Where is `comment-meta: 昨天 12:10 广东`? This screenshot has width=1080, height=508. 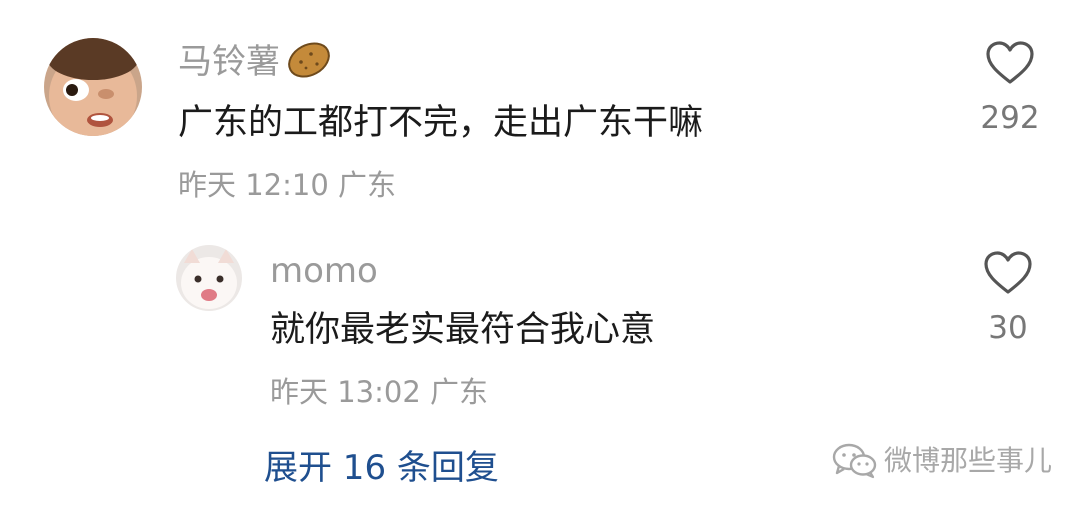
comment-meta: 昨天 12:10 广东 is located at coordinates (287, 185).